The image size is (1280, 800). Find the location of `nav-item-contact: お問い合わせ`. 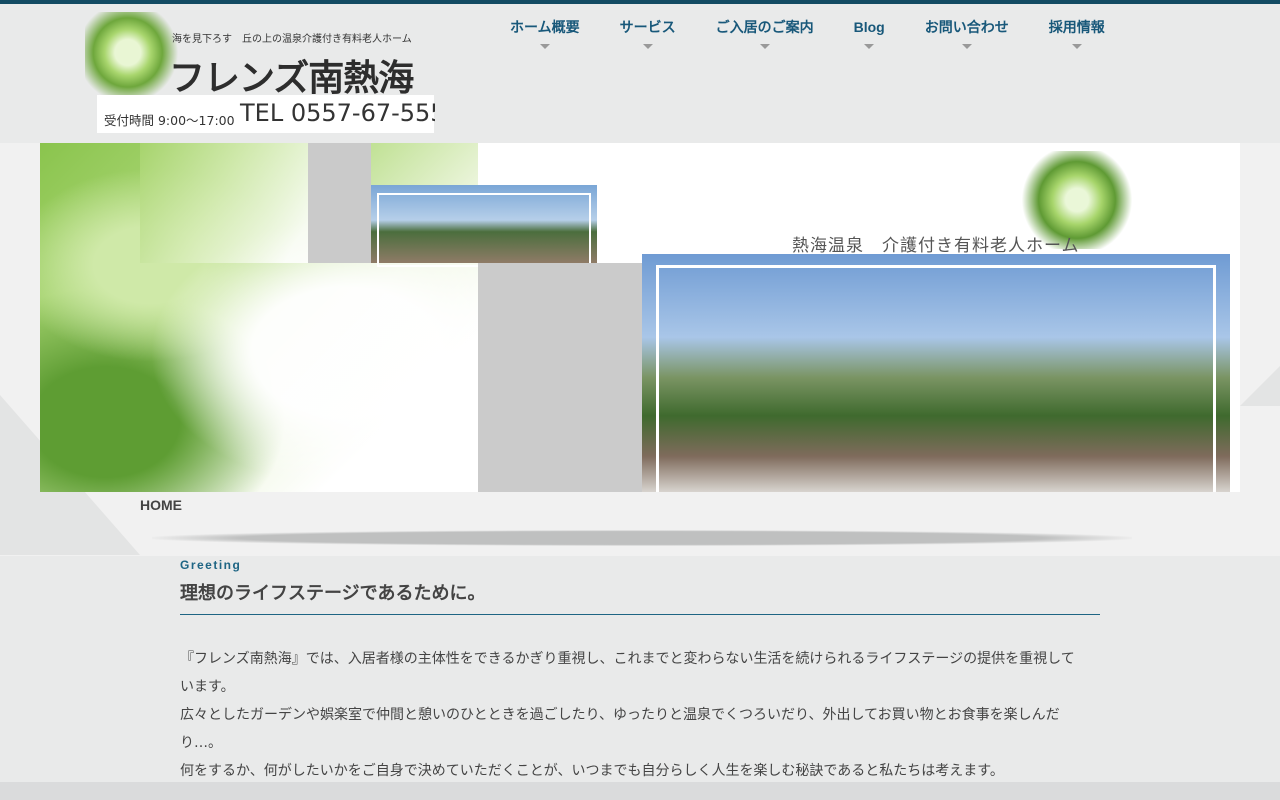

nav-item-contact: お問い合わせ is located at coordinates (967, 35).